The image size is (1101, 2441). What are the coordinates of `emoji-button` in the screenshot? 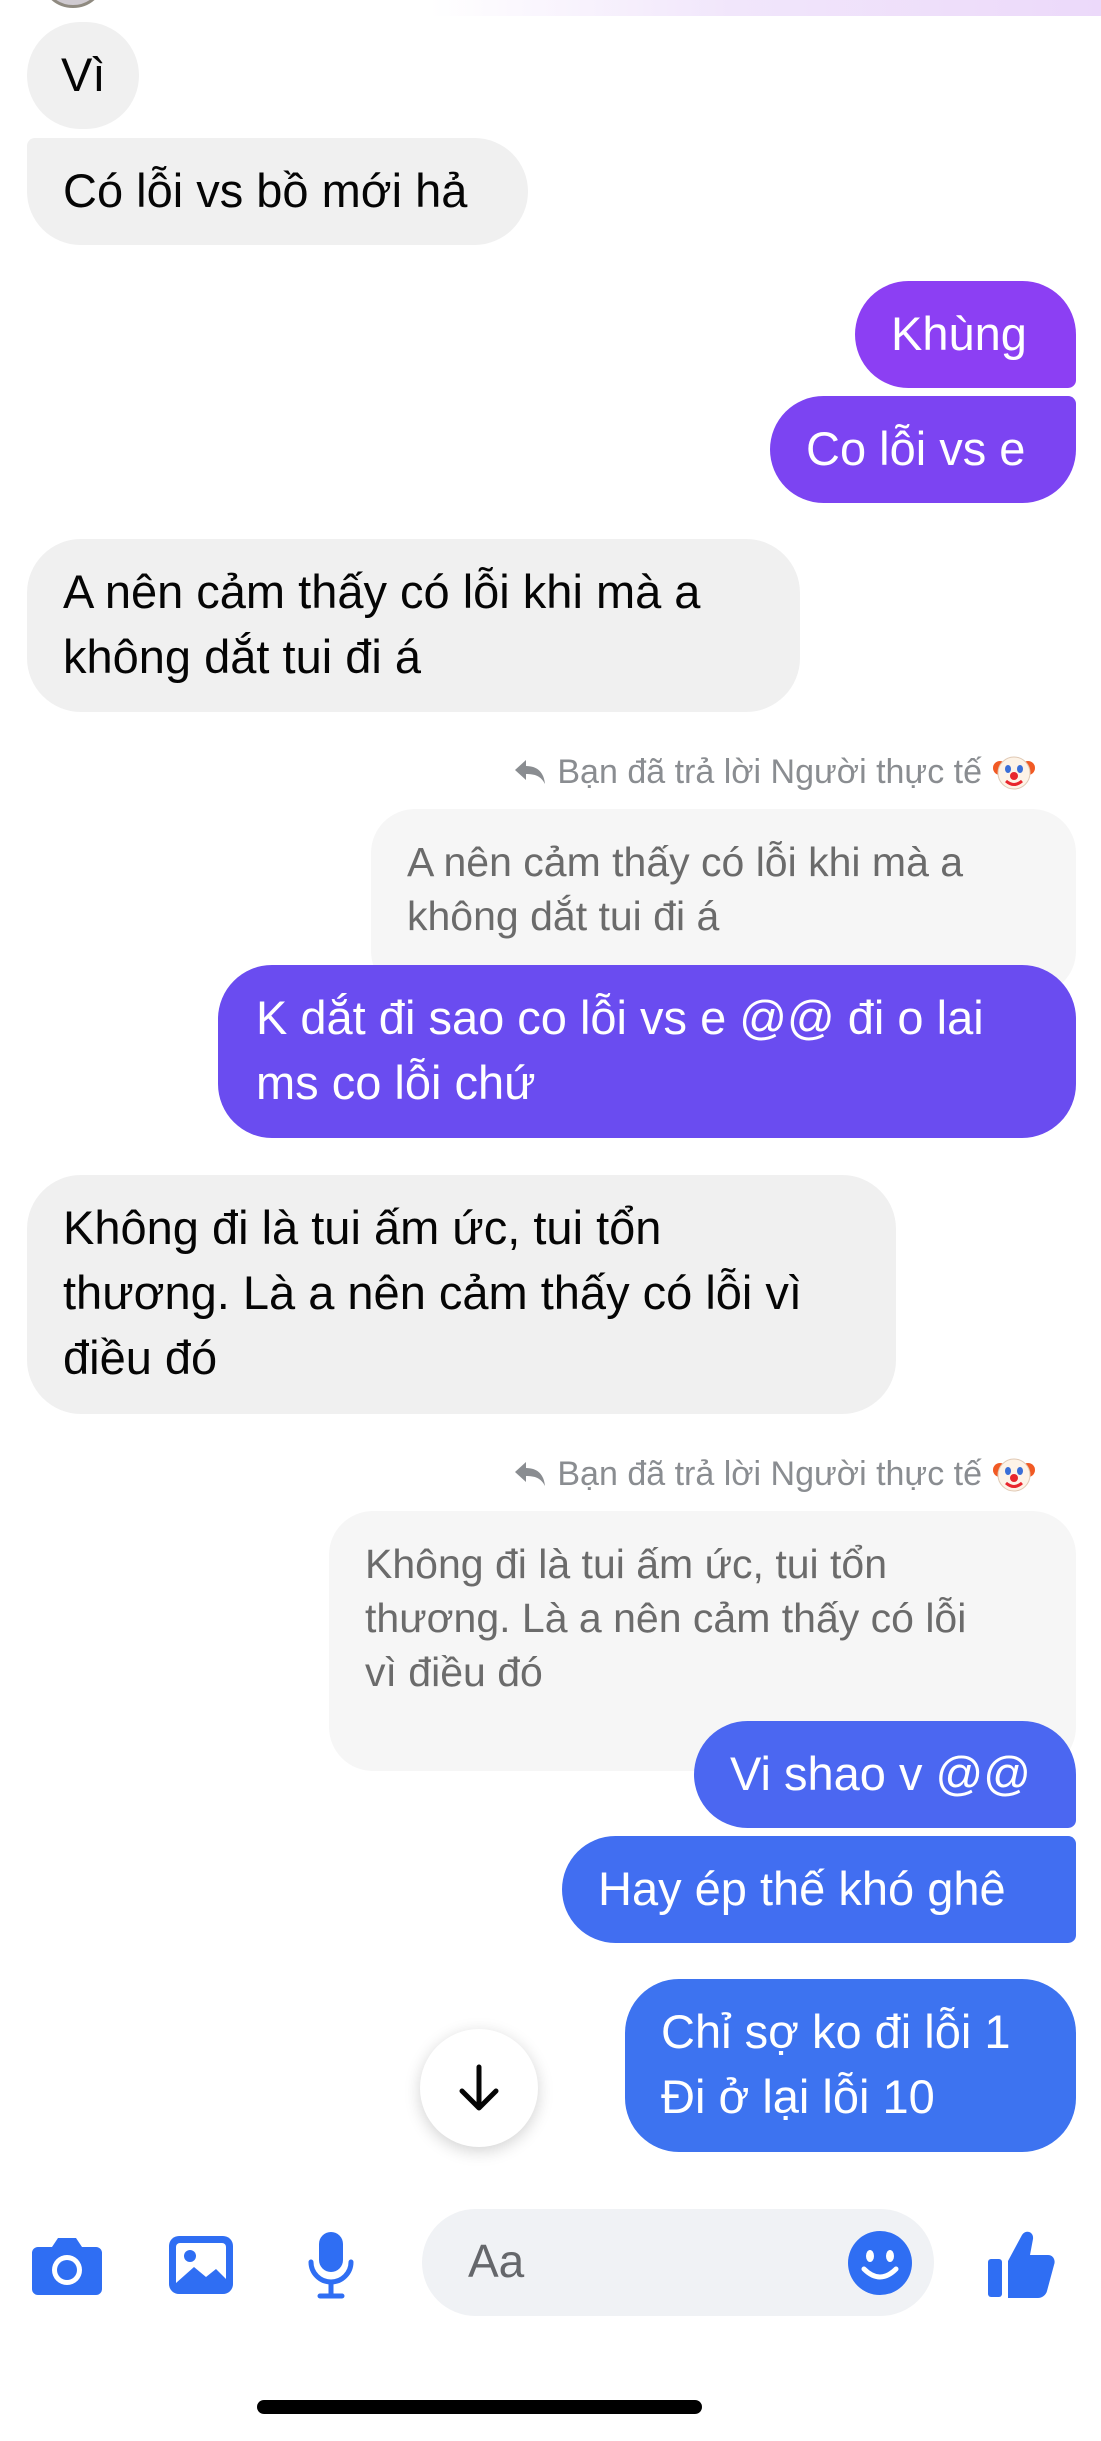 It's located at (880, 2263).